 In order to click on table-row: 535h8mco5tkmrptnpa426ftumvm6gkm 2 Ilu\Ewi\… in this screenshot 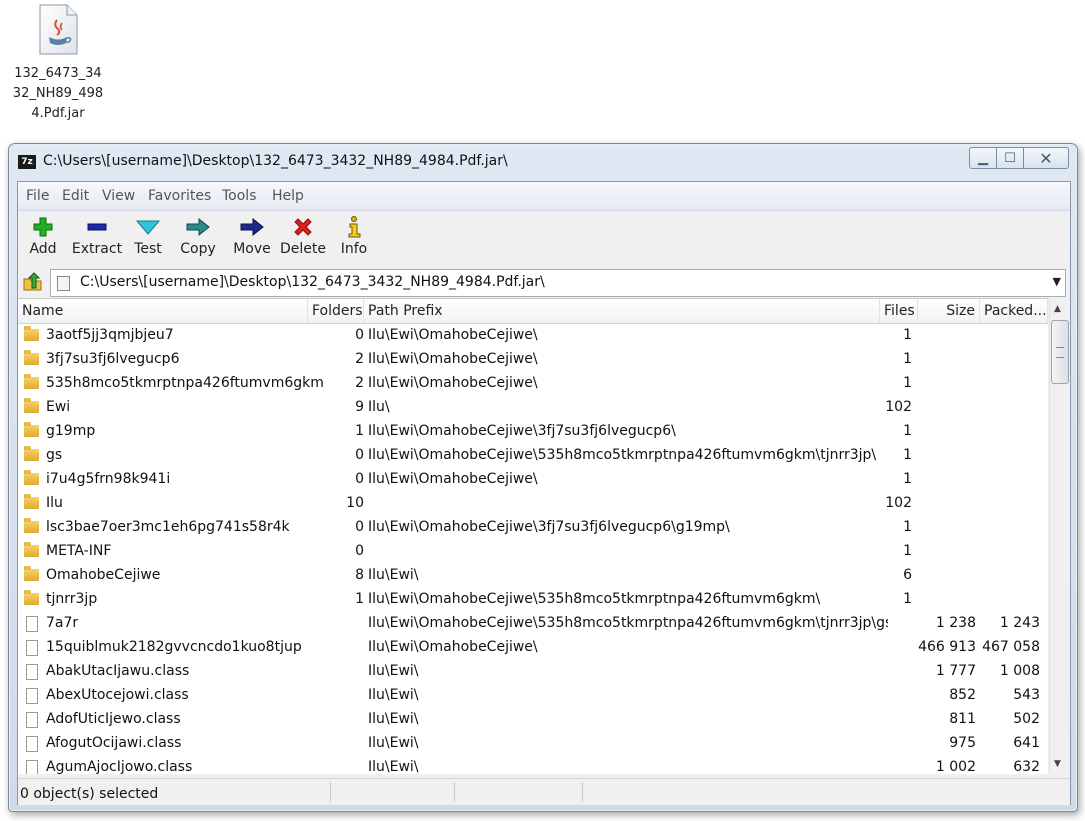, I will do `click(533, 383)`.